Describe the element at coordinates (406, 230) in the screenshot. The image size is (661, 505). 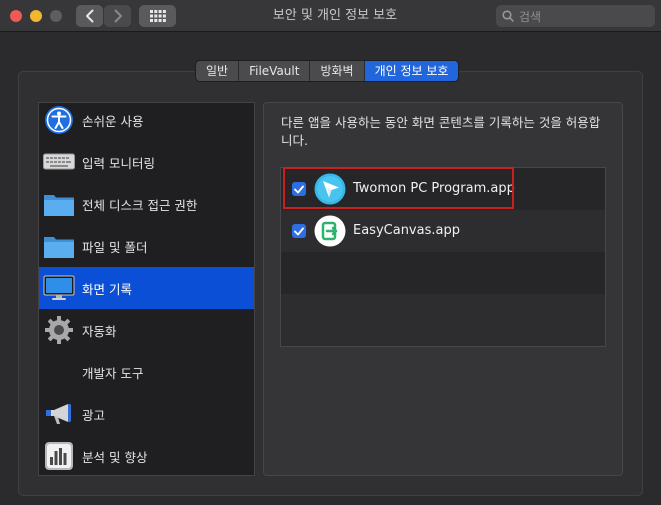
I see `app-name: EasyCanvas.app` at that location.